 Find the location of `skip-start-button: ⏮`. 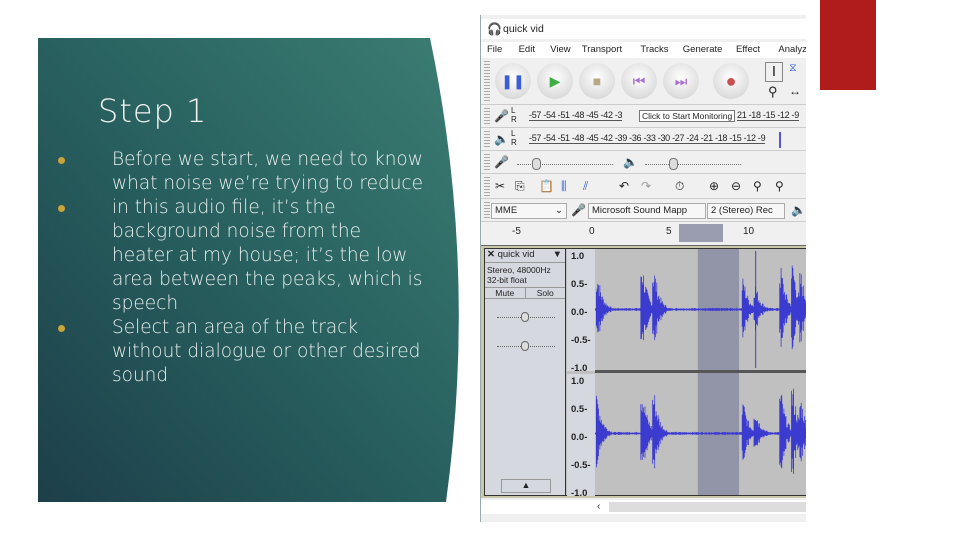

skip-start-button: ⏮ is located at coordinates (639, 81).